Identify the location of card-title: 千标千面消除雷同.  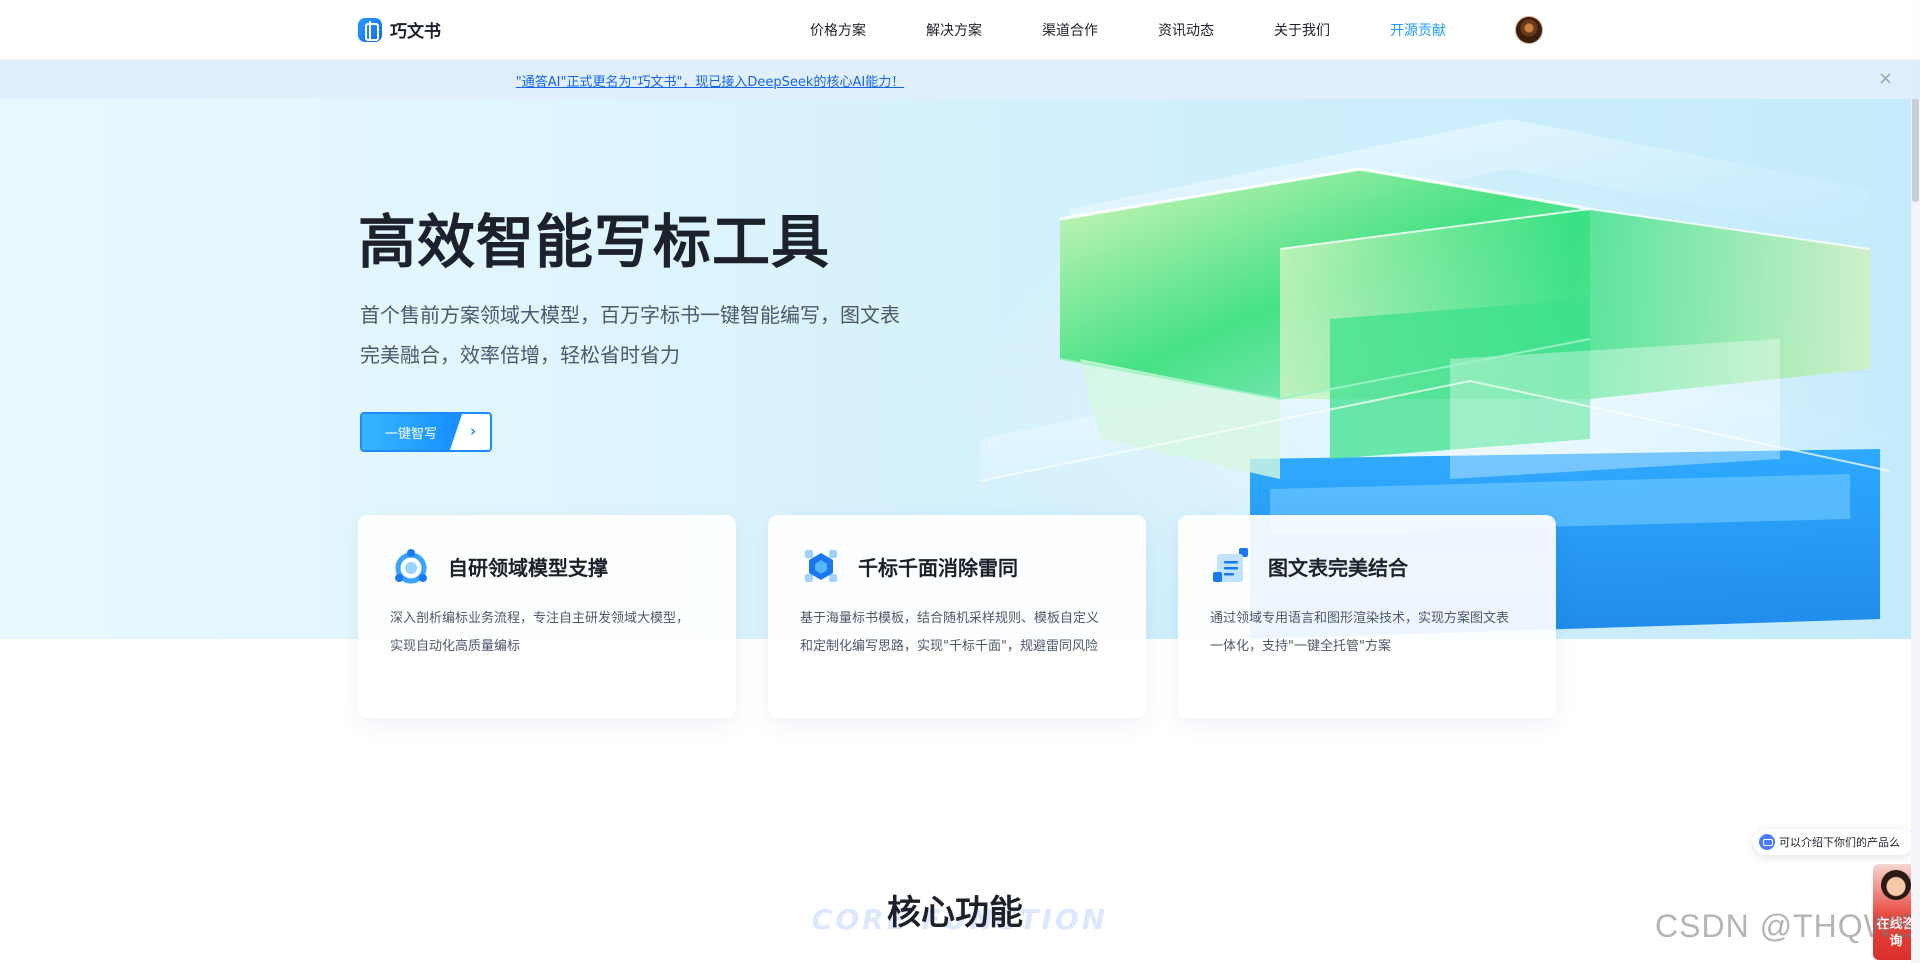
(938, 567).